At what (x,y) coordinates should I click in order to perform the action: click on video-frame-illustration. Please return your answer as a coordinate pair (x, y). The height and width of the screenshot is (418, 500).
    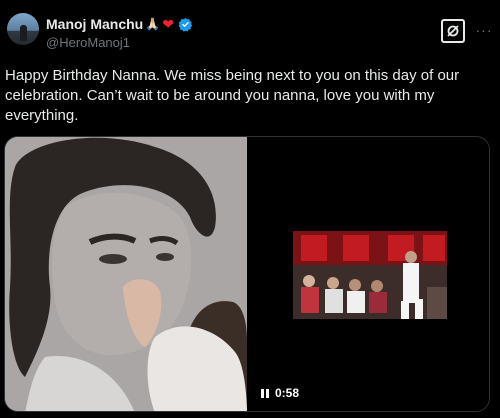
    Looking at the image, I should click on (370, 275).